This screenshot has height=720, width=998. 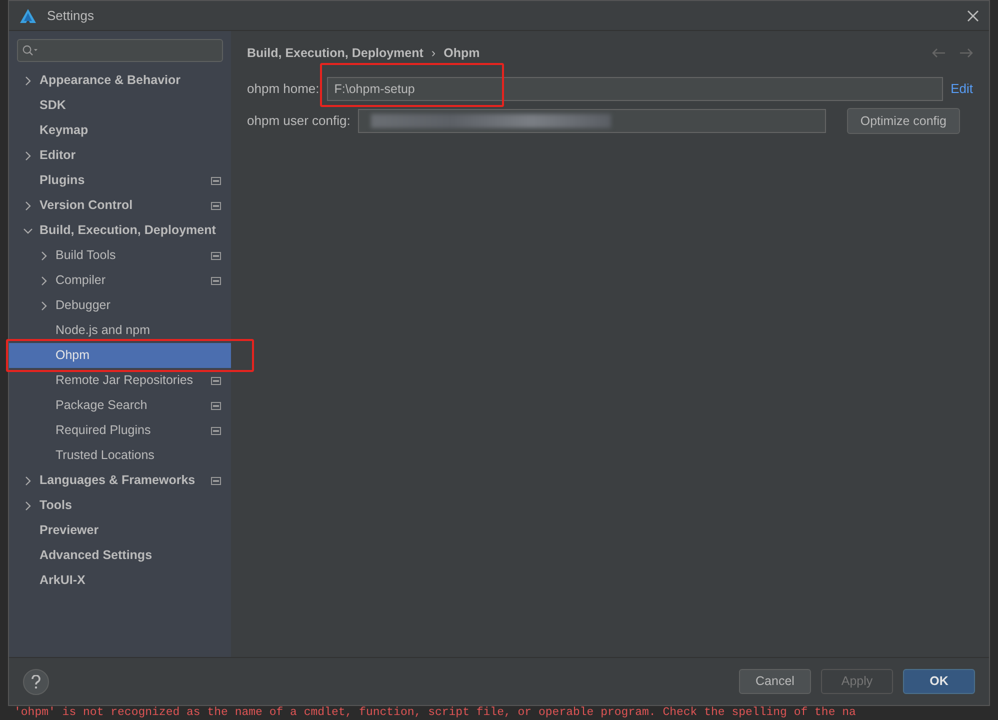 What do you see at coordinates (116, 405) in the screenshot?
I see `sidebar-item: Package Search` at bounding box center [116, 405].